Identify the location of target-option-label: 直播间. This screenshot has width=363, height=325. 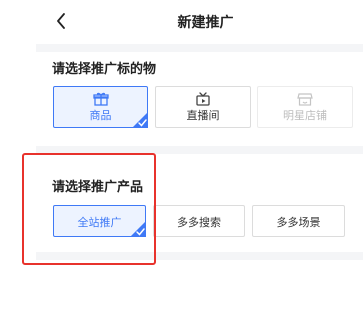
(203, 115).